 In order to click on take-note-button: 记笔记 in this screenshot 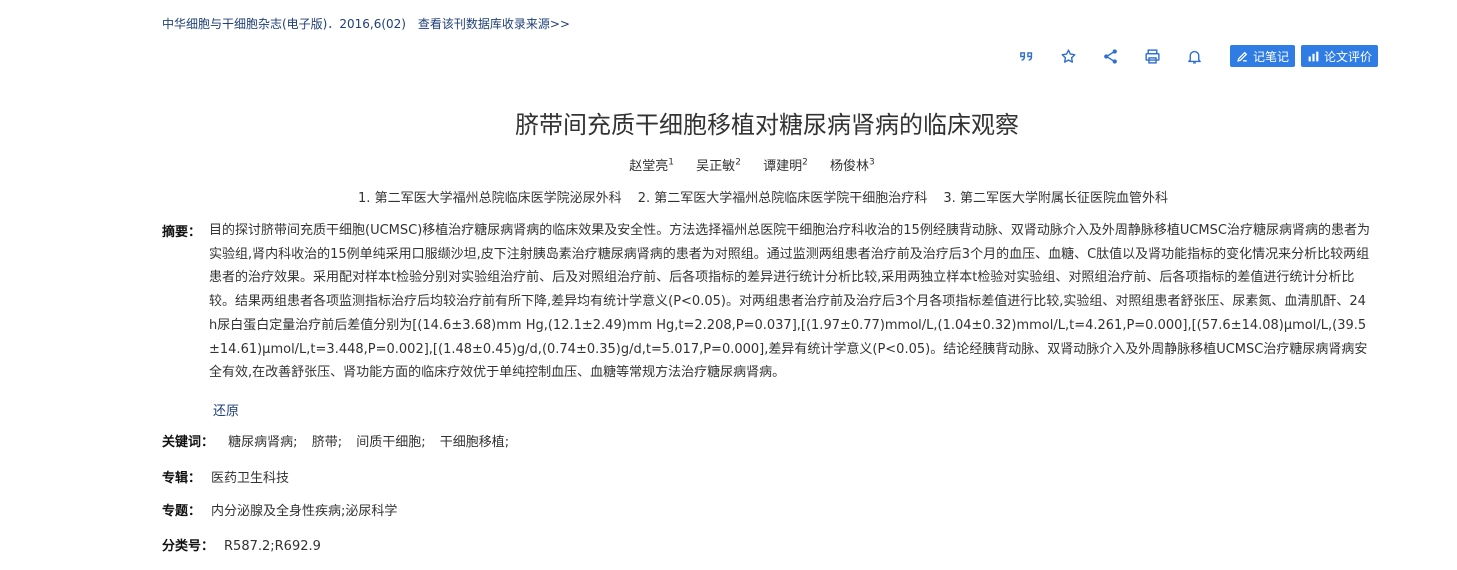, I will do `click(1263, 56)`.